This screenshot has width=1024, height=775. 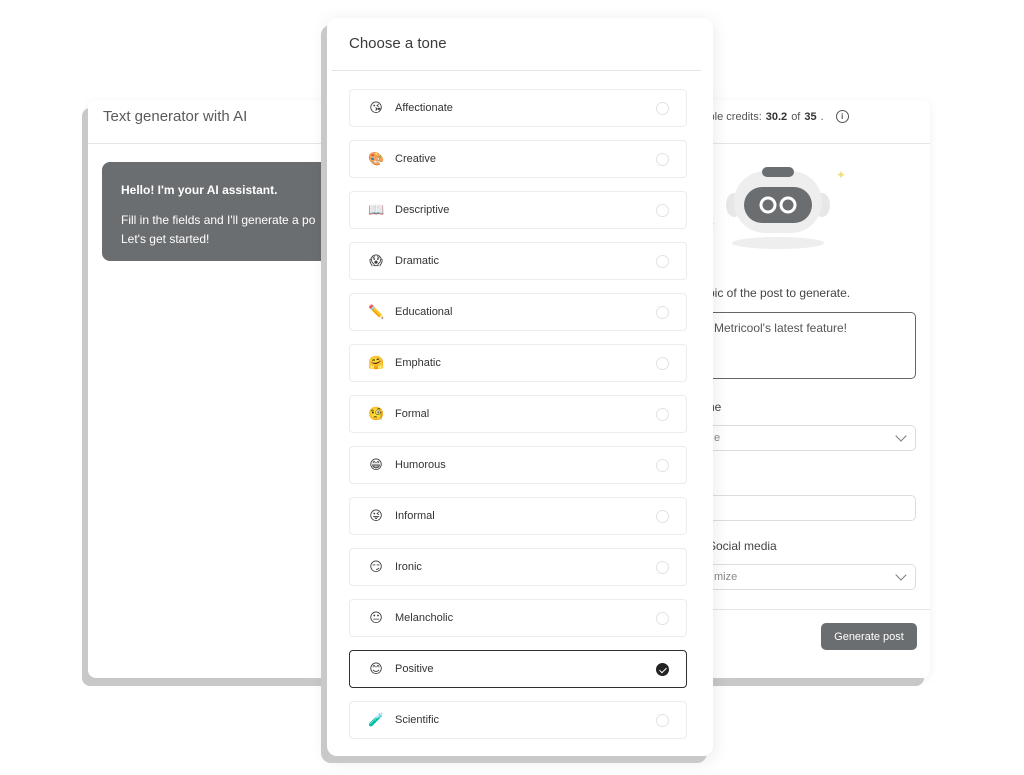 What do you see at coordinates (412, 414) in the screenshot?
I see `tone-option-label: Formal` at bounding box center [412, 414].